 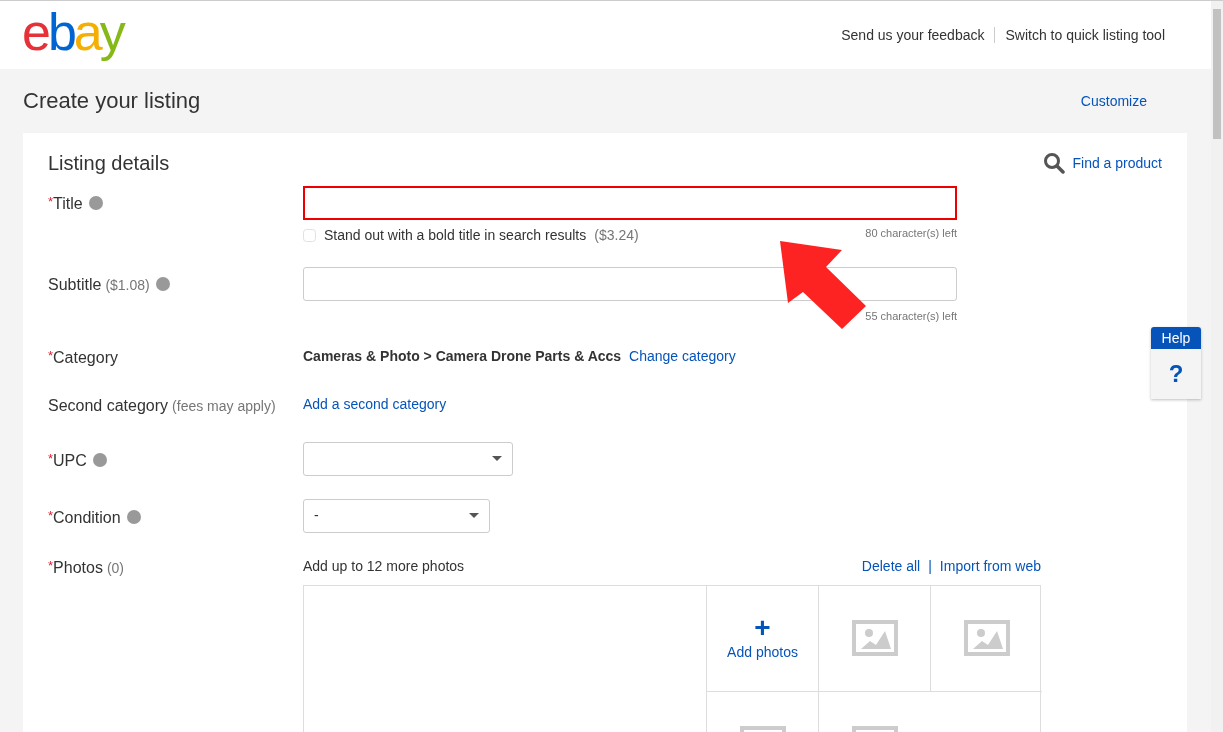 What do you see at coordinates (911, 316) in the screenshot?
I see `character-counter: 55 character(s) left` at bounding box center [911, 316].